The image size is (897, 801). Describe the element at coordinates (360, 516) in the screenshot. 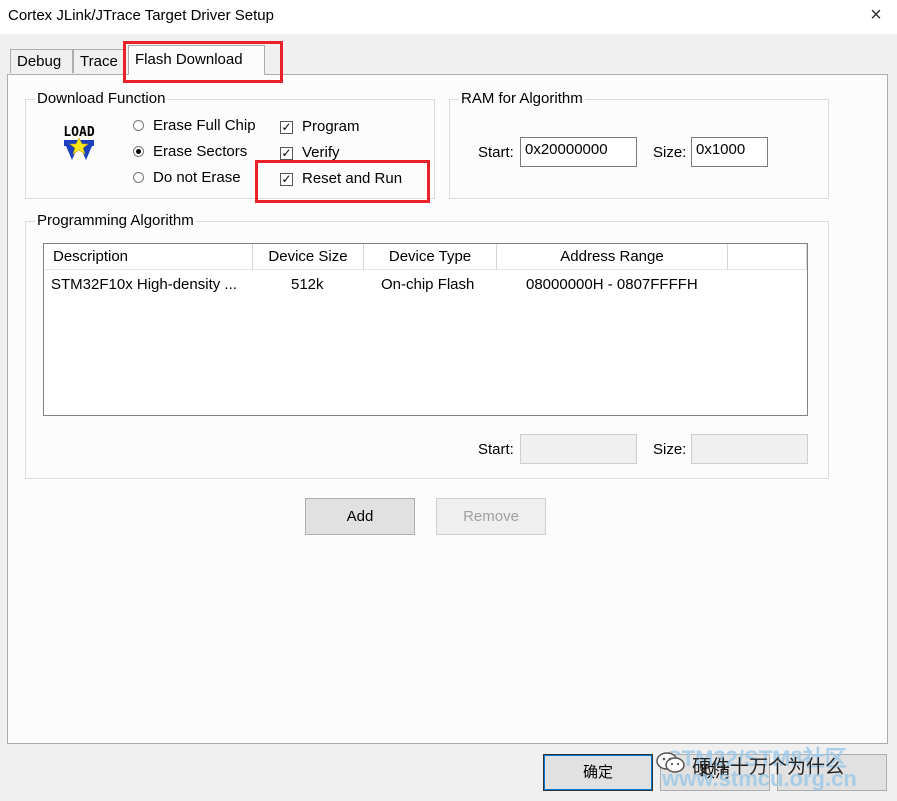

I see `add-button: Add` at that location.